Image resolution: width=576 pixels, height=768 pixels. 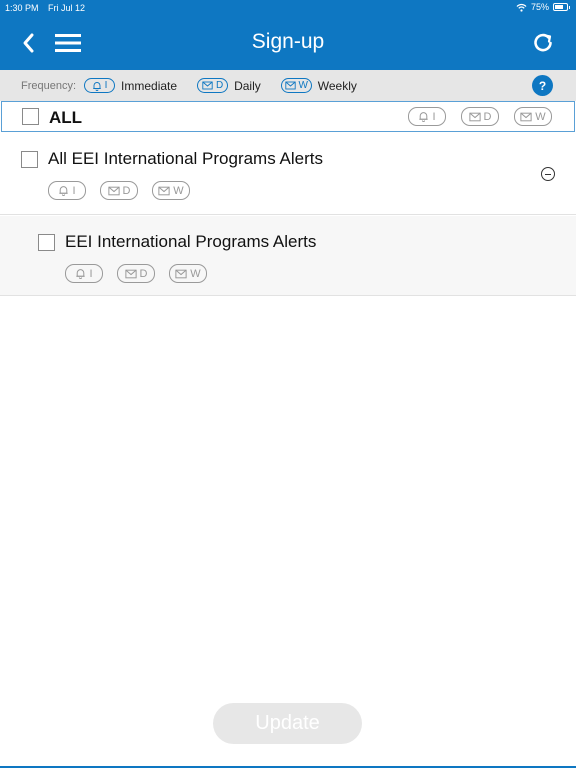 What do you see at coordinates (247, 85) in the screenshot?
I see `legend-name-daily: Daily` at bounding box center [247, 85].